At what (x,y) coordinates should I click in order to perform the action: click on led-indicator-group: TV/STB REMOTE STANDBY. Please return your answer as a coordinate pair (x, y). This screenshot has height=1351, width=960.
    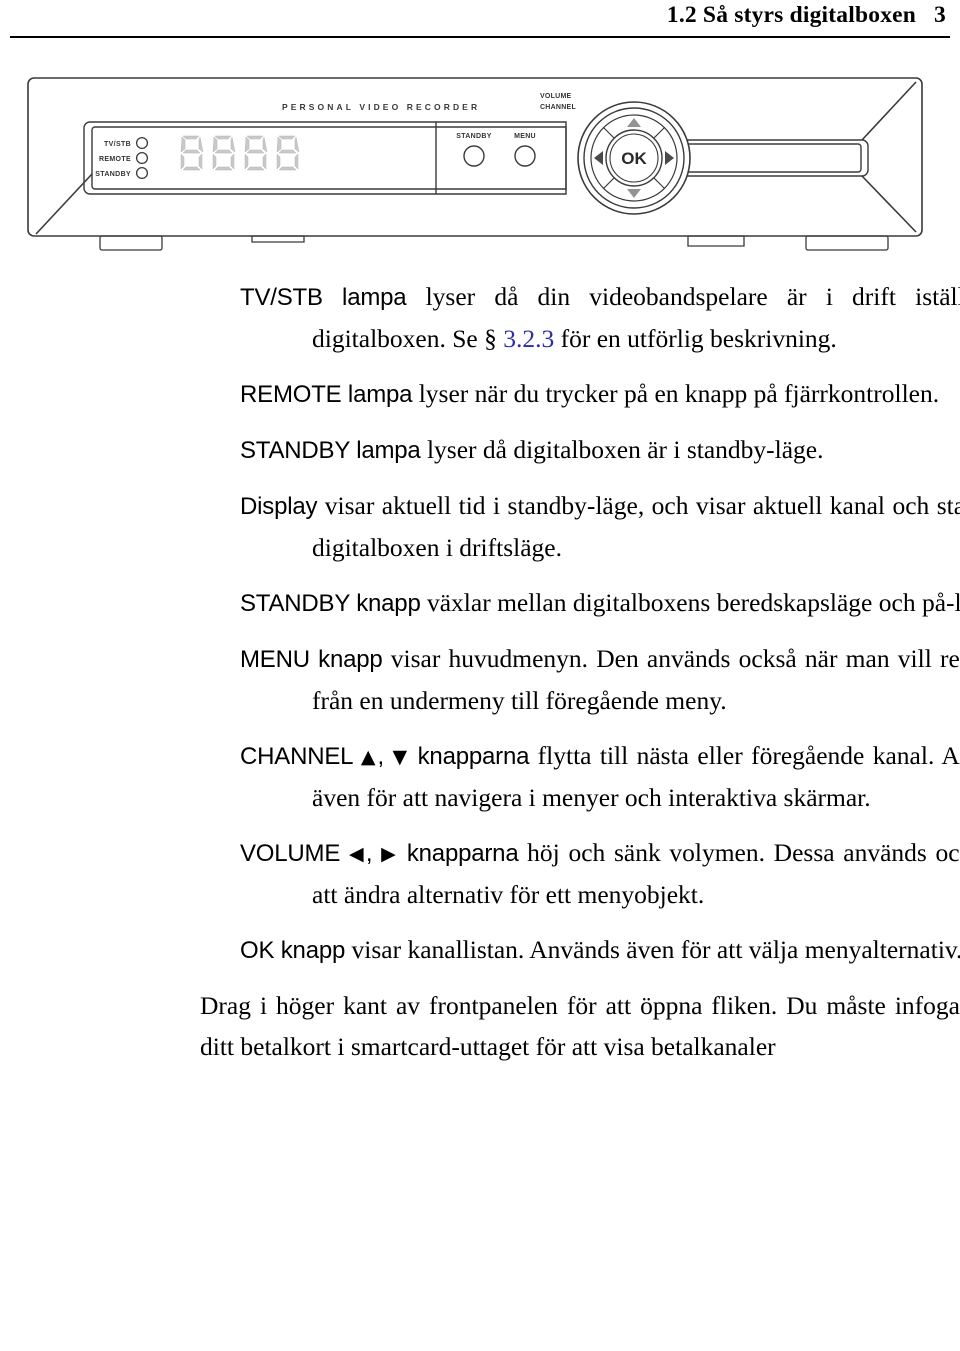
    Looking at the image, I should click on (122, 158).